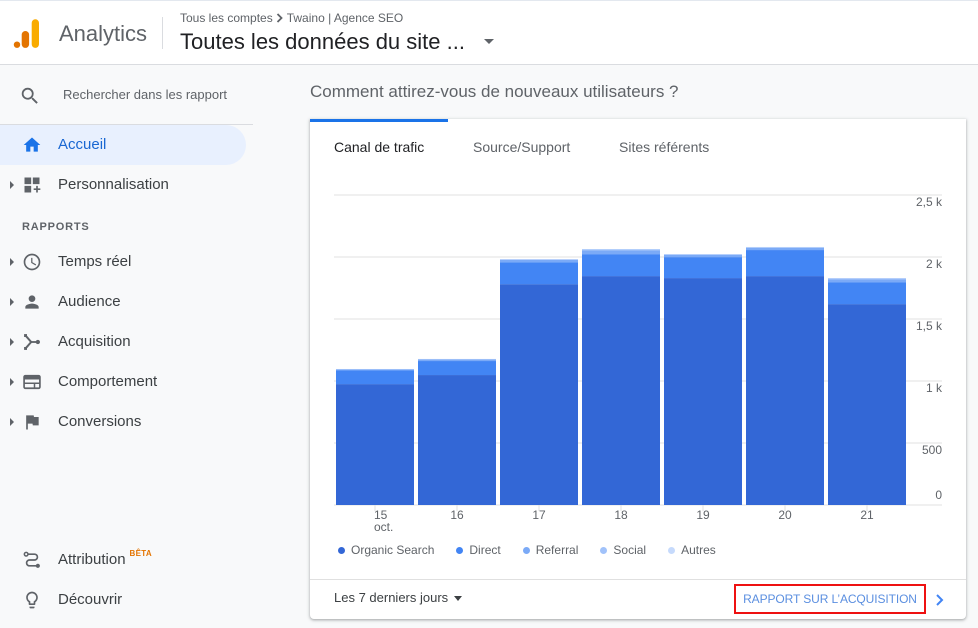 The image size is (978, 628). What do you see at coordinates (934, 388) in the screenshot?
I see `y-tick-label: 1 k` at bounding box center [934, 388].